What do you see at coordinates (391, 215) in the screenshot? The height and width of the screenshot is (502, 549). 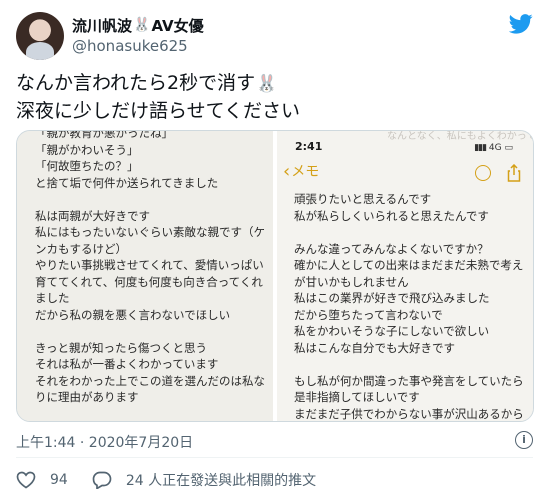 I see `image-text-line: 私が私らしくいられると思えたんです` at bounding box center [391, 215].